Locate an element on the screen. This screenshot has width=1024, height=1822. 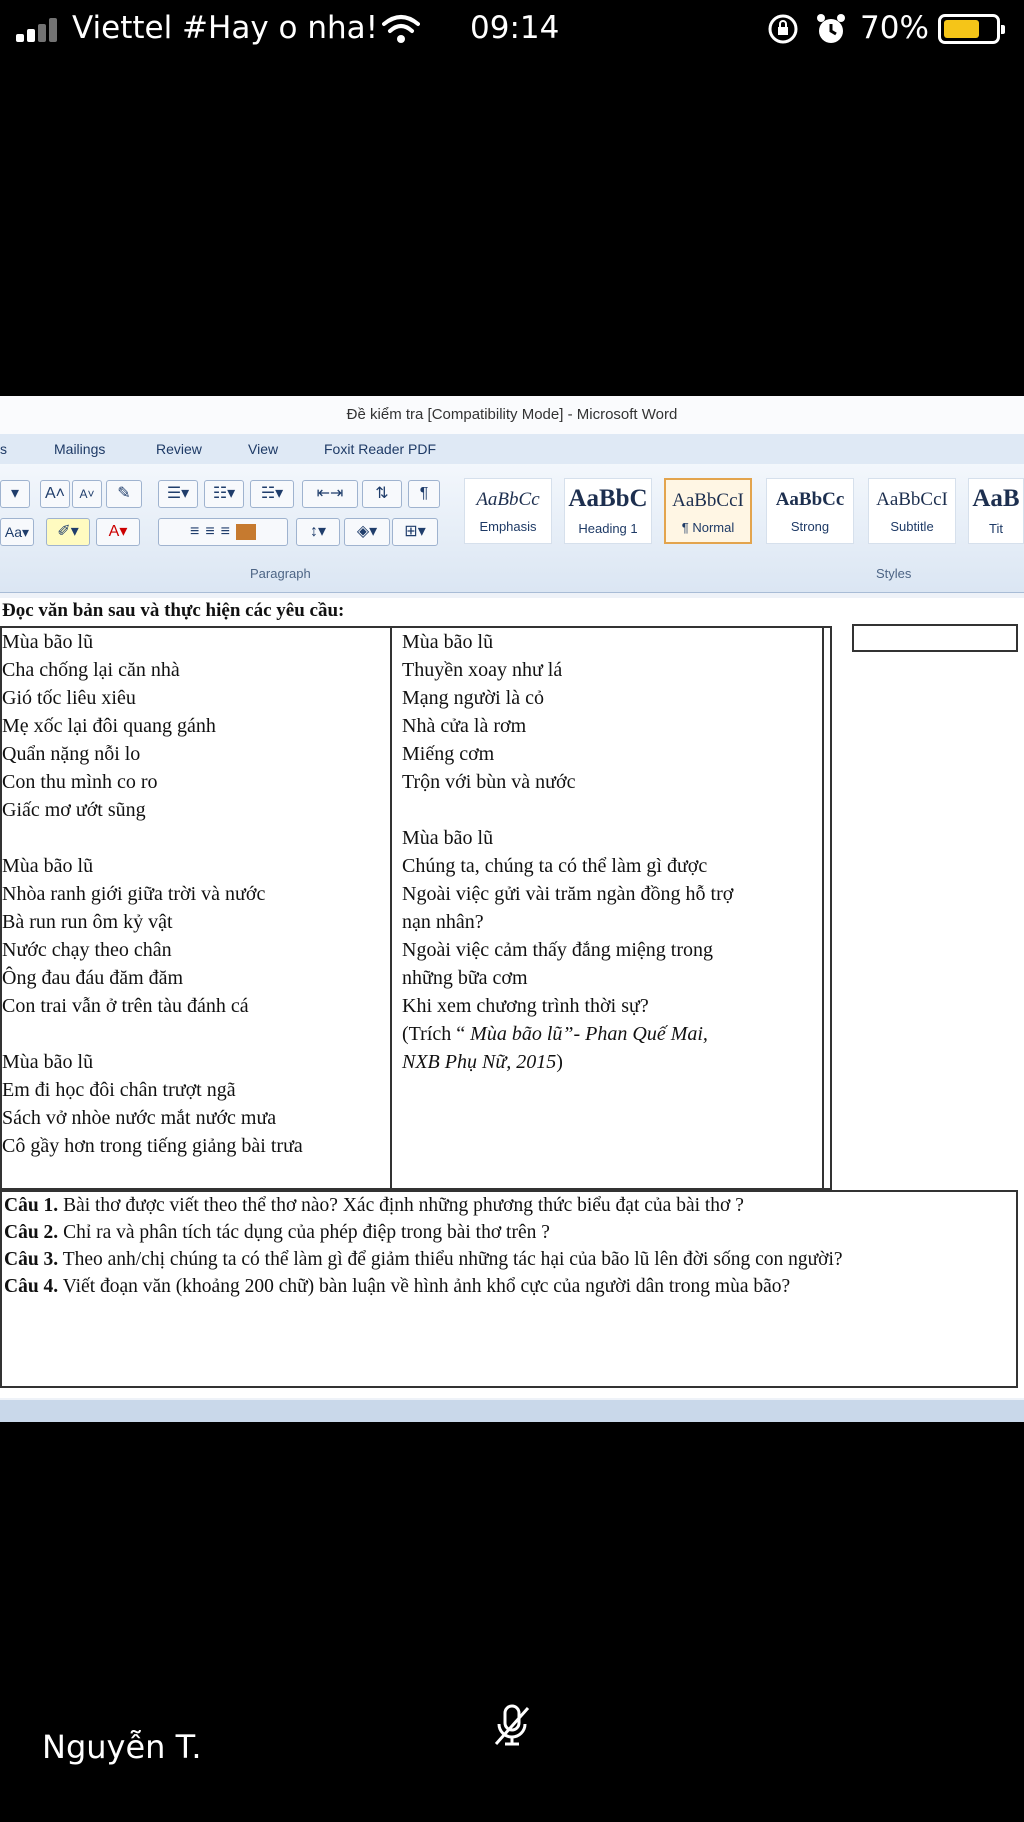
style-strong: AaBbCc Strong is located at coordinates (810, 511).